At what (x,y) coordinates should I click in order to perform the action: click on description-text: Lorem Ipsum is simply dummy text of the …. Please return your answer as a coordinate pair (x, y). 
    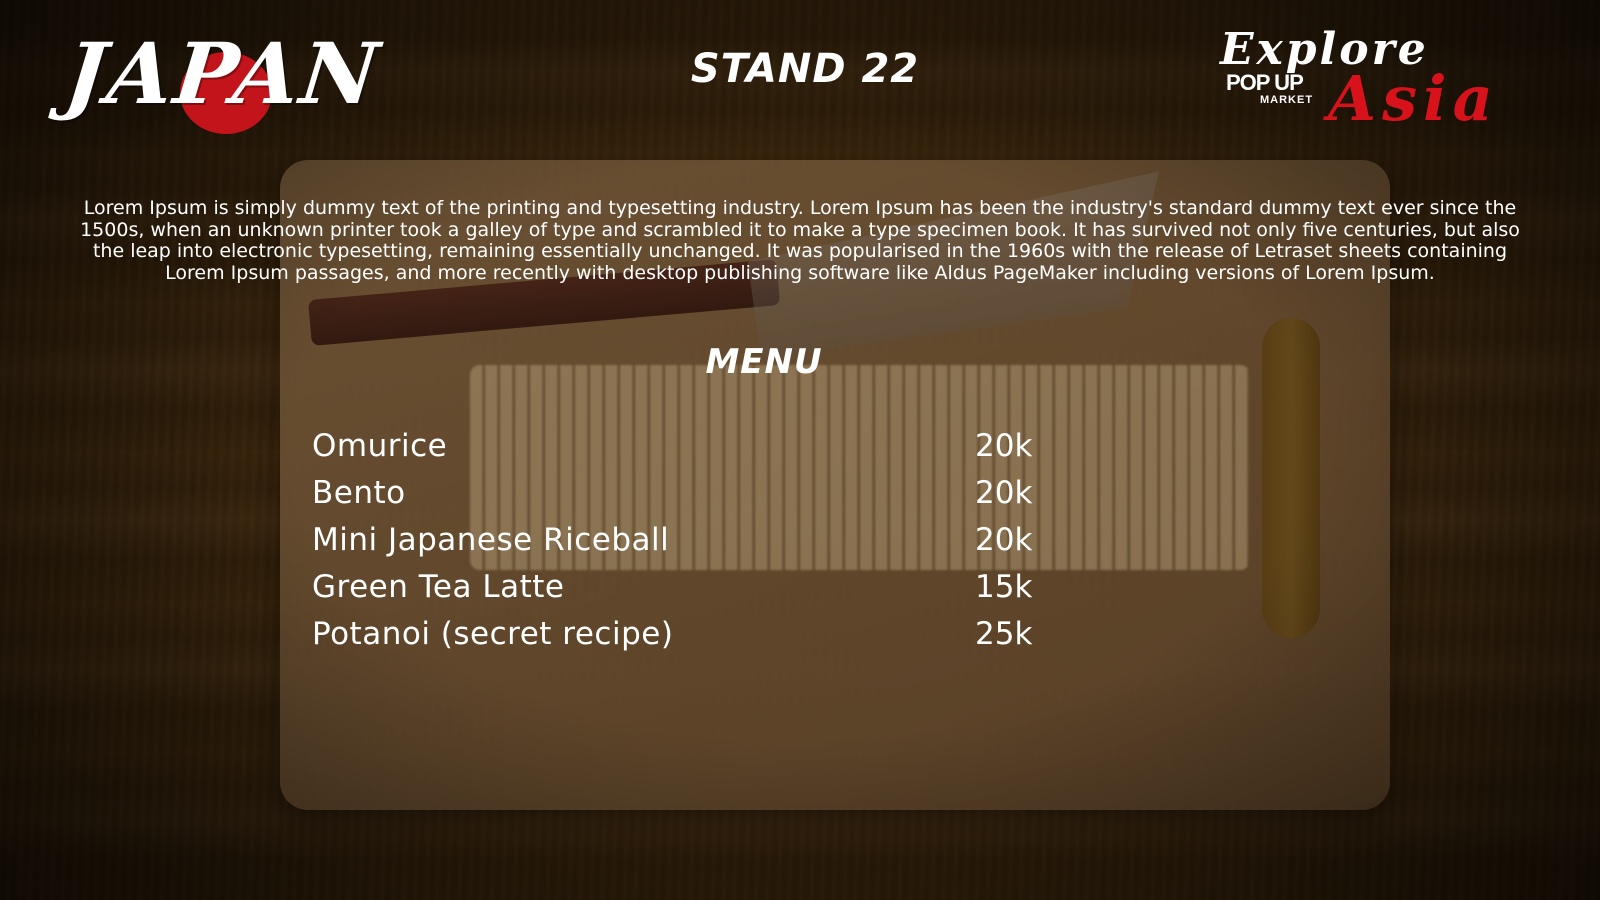
    Looking at the image, I should click on (800, 240).